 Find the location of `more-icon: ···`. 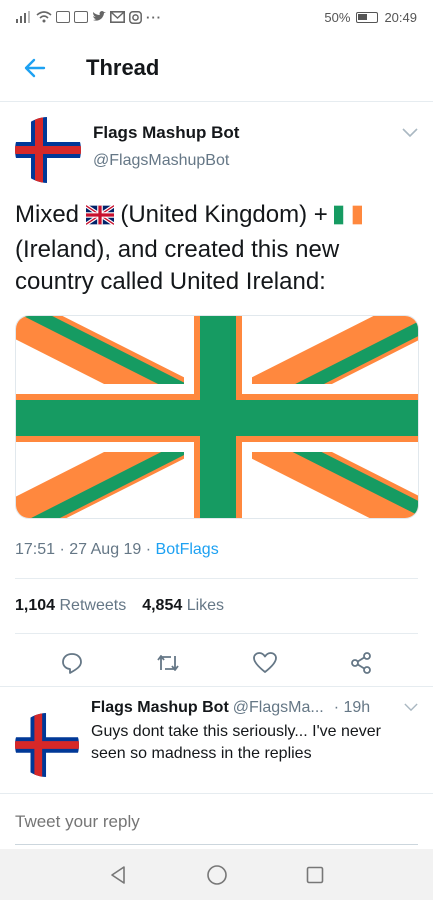

more-icon: ··· is located at coordinates (154, 17).